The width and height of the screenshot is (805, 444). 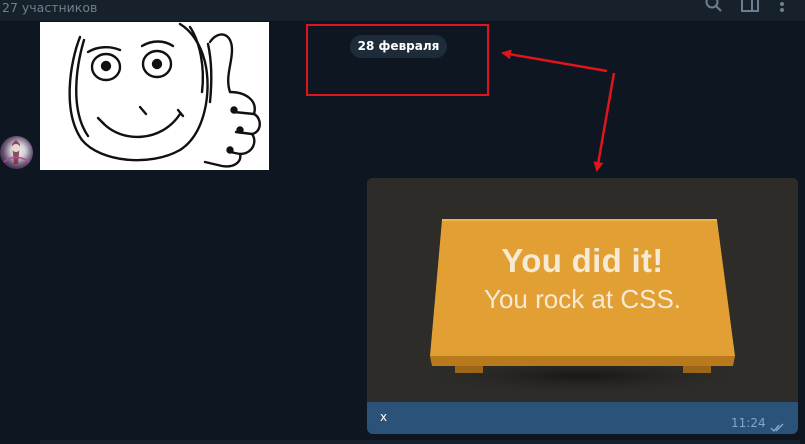 I want to click on image-subtitle: You rock at CSS., so click(x=582, y=299).